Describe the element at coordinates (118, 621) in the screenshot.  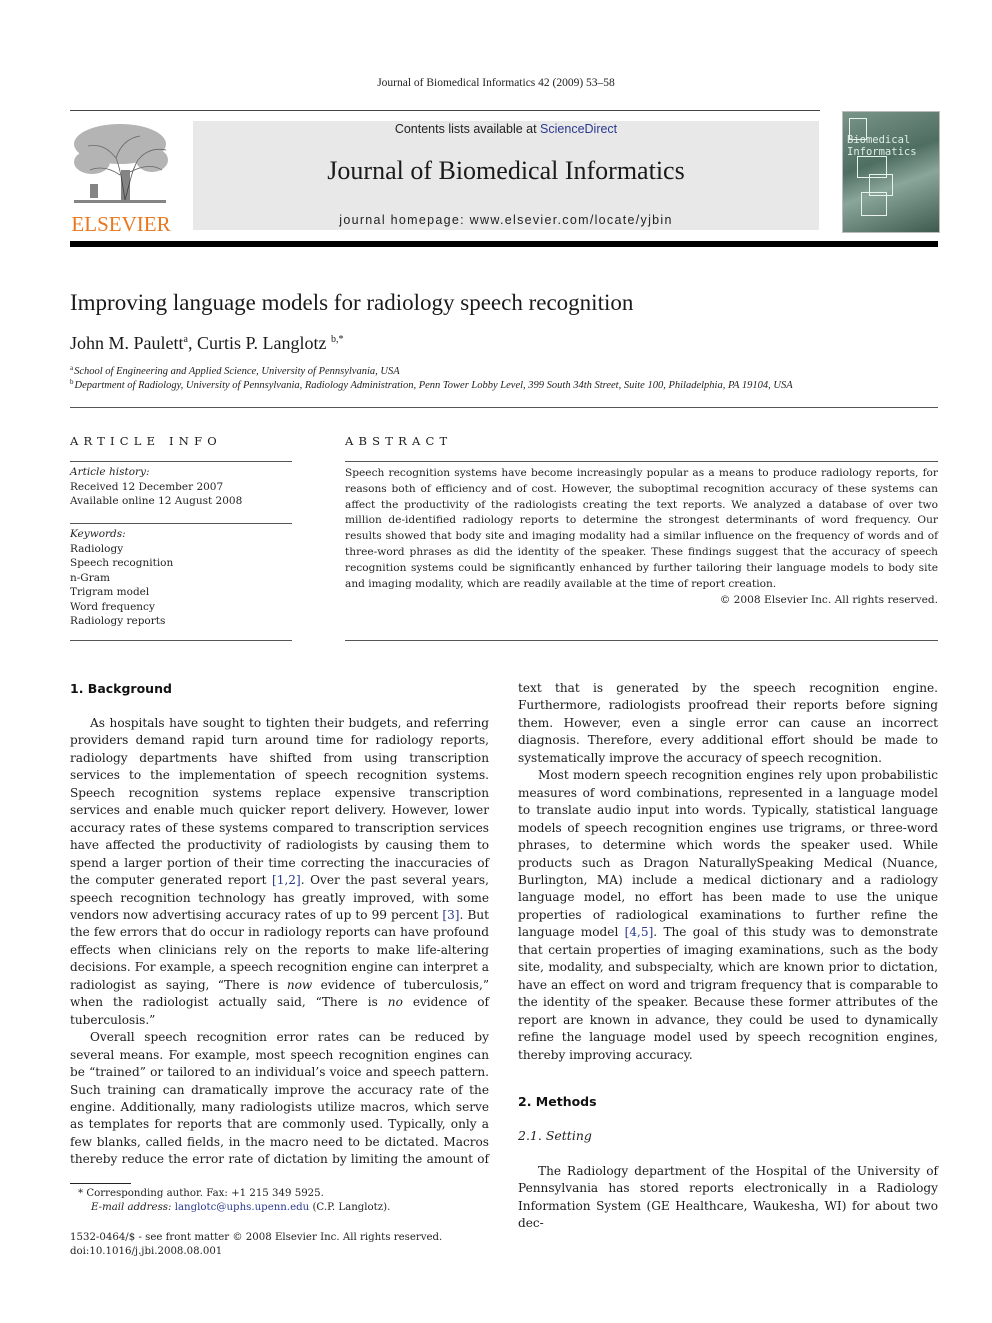
I see `keyword: Radiology reports` at that location.